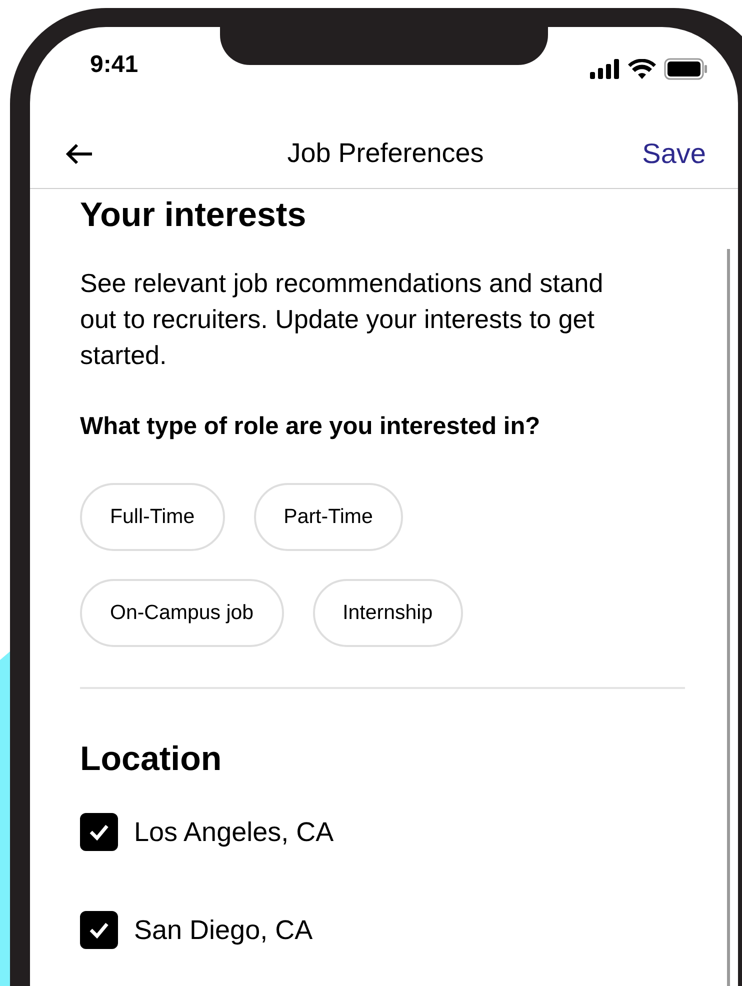 Image resolution: width=742 pixels, height=986 pixels. I want to click on wifi-icon, so click(642, 69).